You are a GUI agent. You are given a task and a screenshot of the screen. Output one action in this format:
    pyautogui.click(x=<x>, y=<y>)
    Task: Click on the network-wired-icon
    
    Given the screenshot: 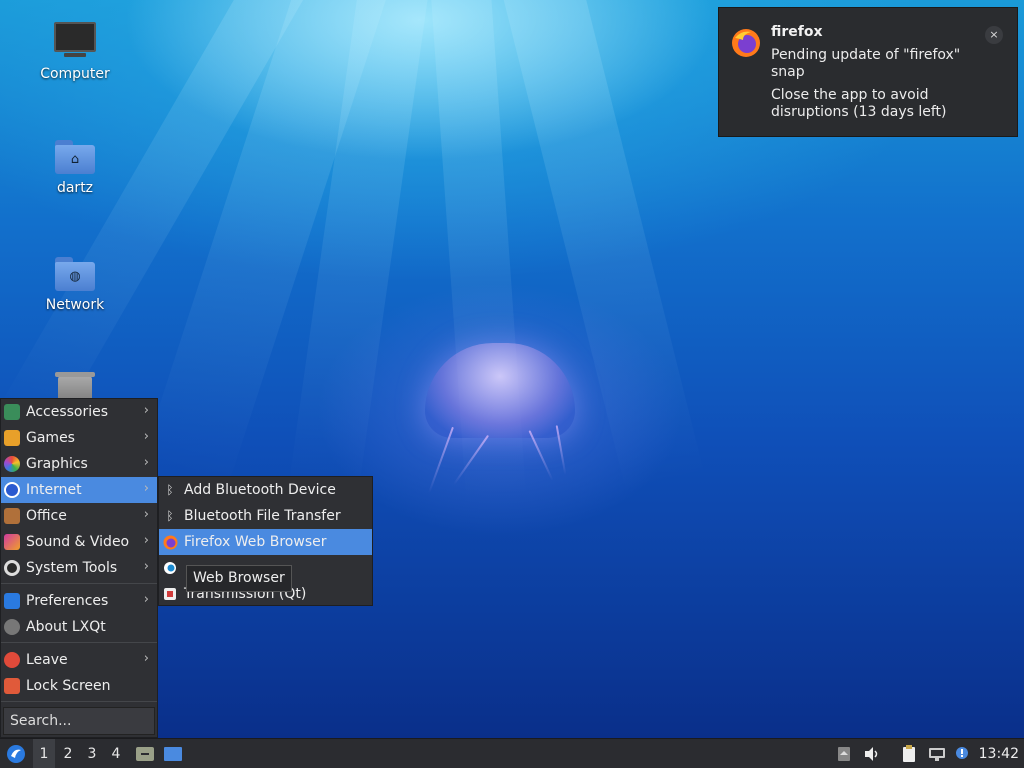 What is the action you would take?
    pyautogui.click(x=937, y=754)
    